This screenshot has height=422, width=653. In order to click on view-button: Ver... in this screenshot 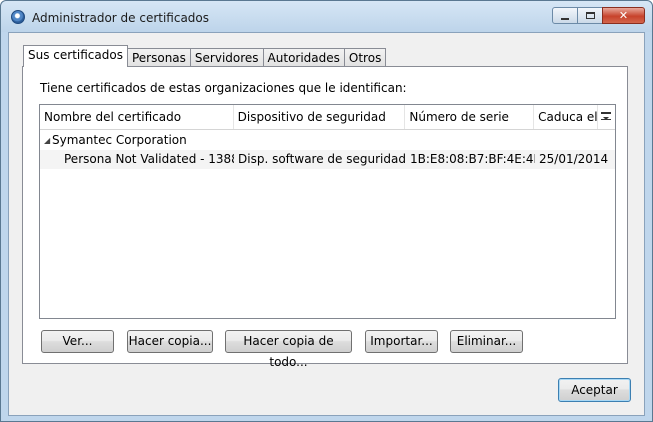, I will do `click(77, 341)`.